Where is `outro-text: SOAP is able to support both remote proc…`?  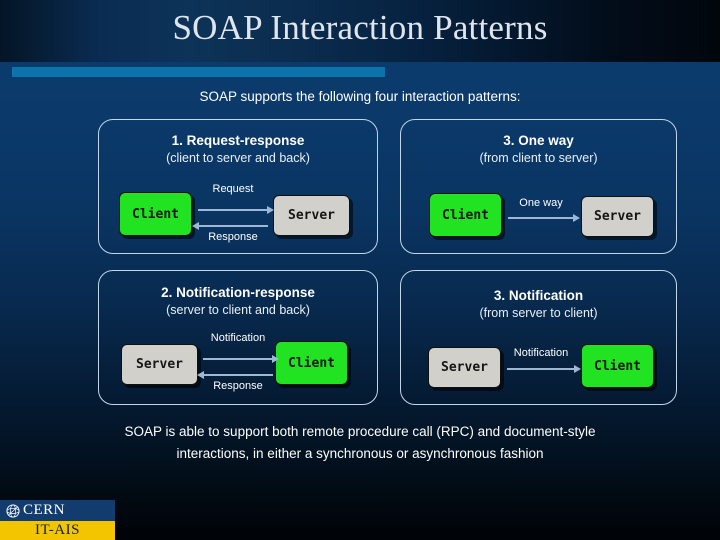
outro-text: SOAP is able to support both remote proc… is located at coordinates (360, 443).